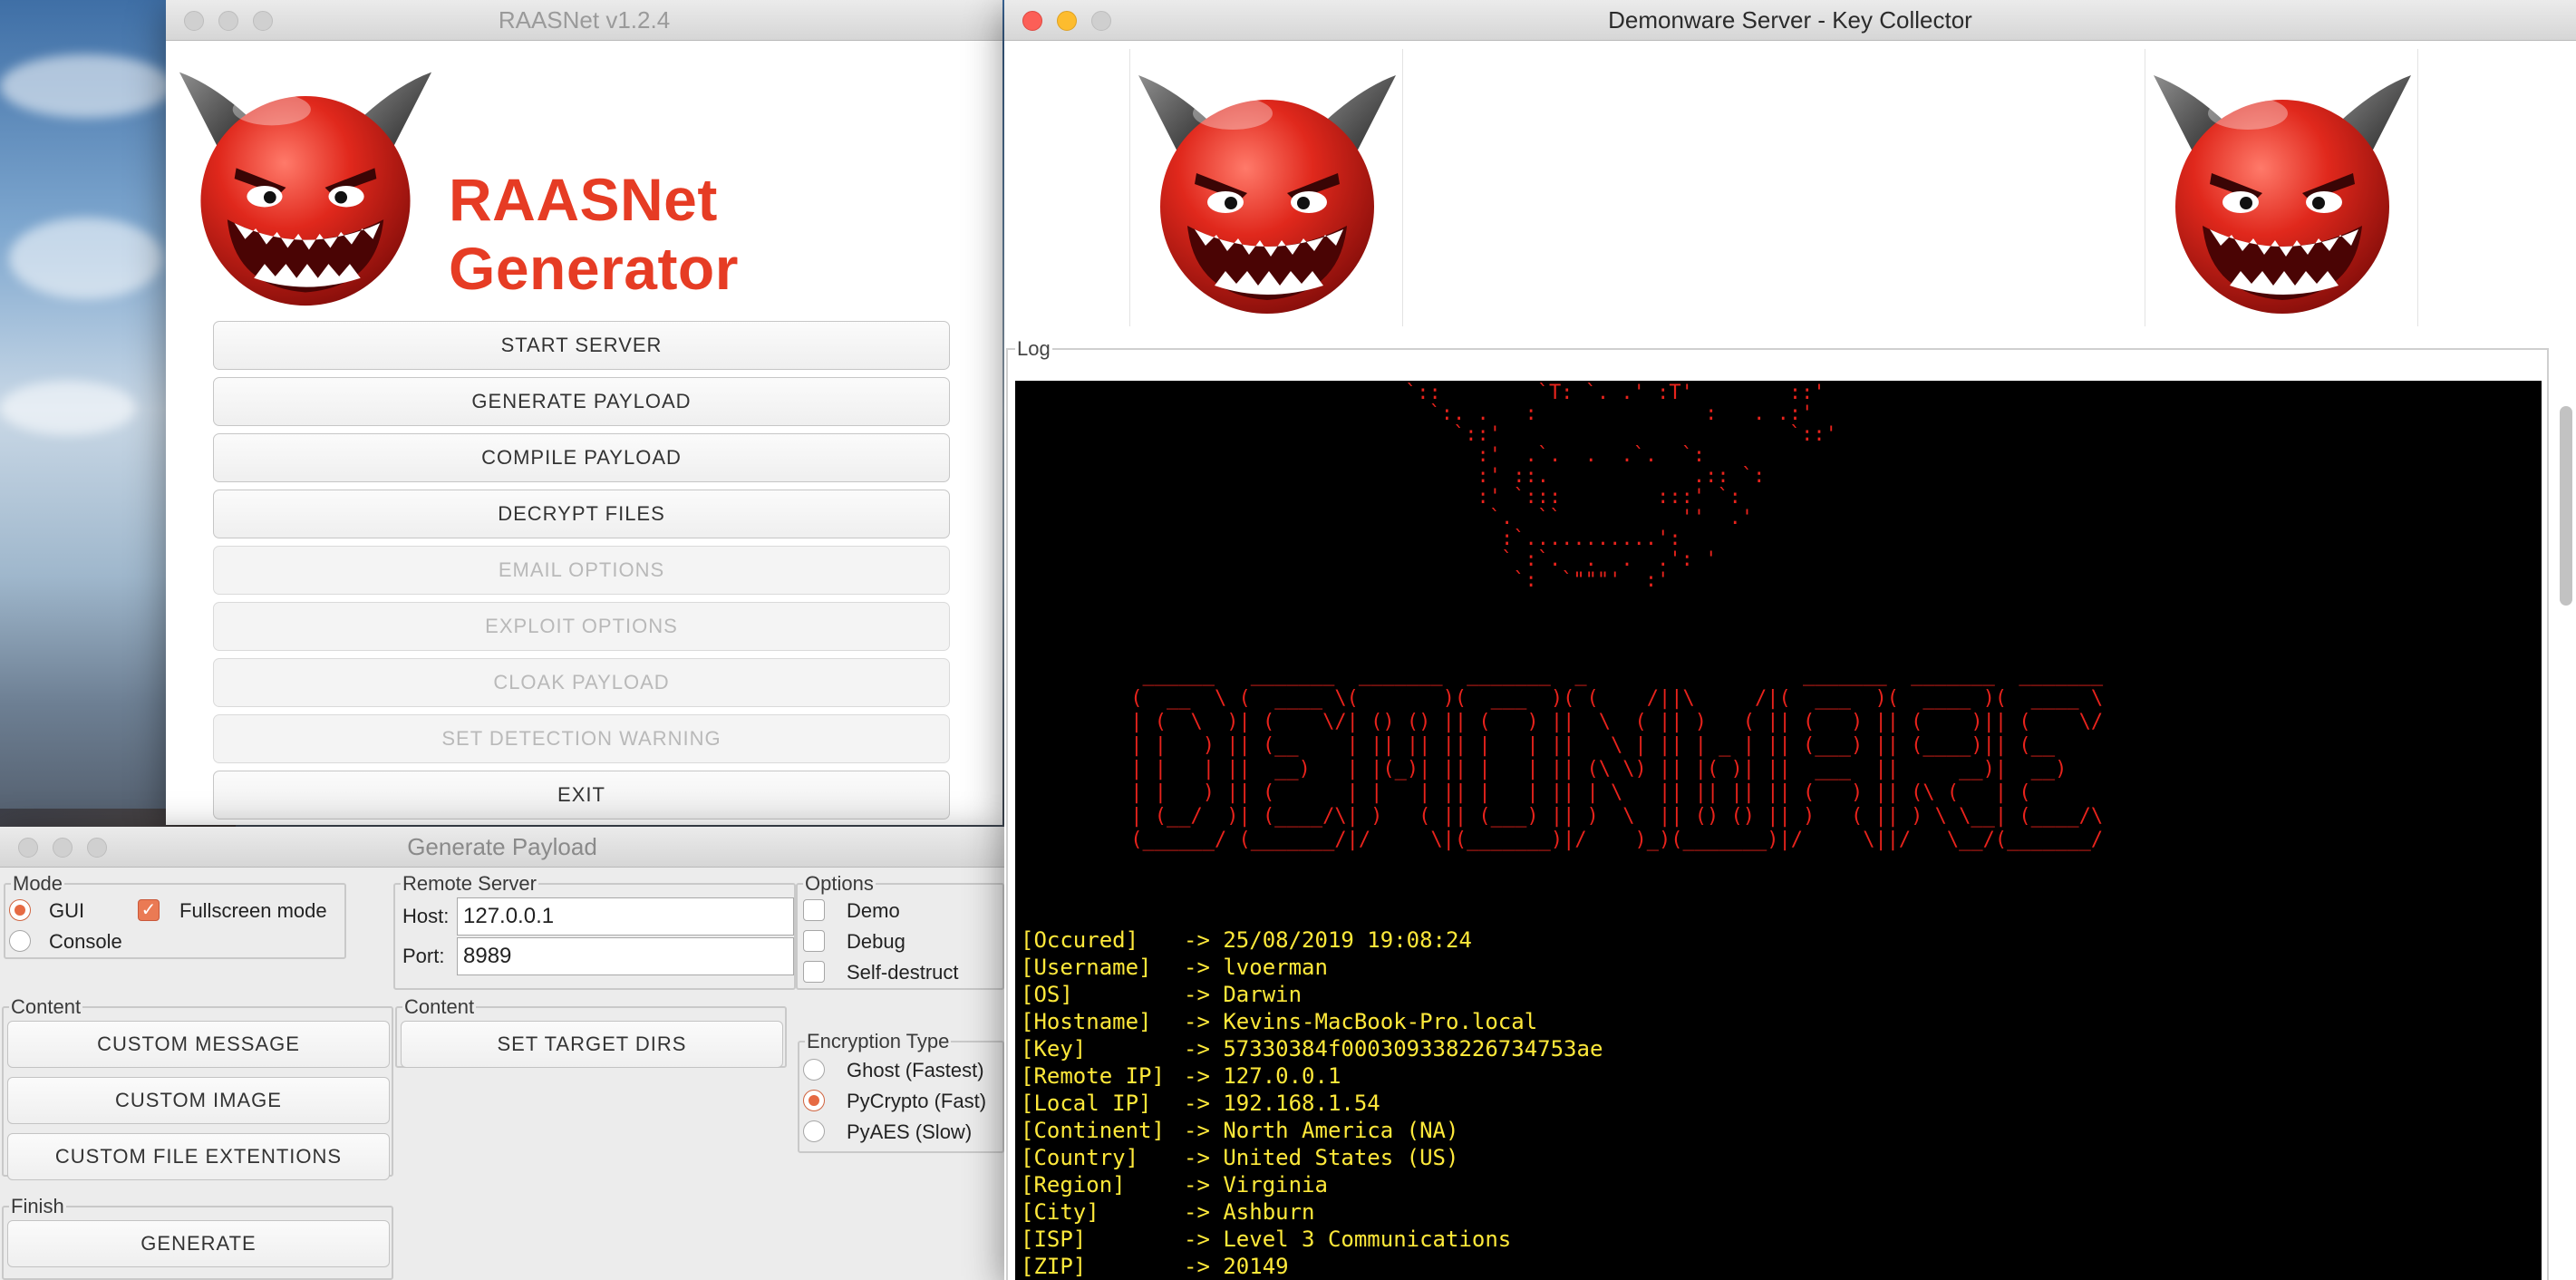 The width and height of the screenshot is (2576, 1280). I want to click on log-key: [City], so click(1060, 1212).